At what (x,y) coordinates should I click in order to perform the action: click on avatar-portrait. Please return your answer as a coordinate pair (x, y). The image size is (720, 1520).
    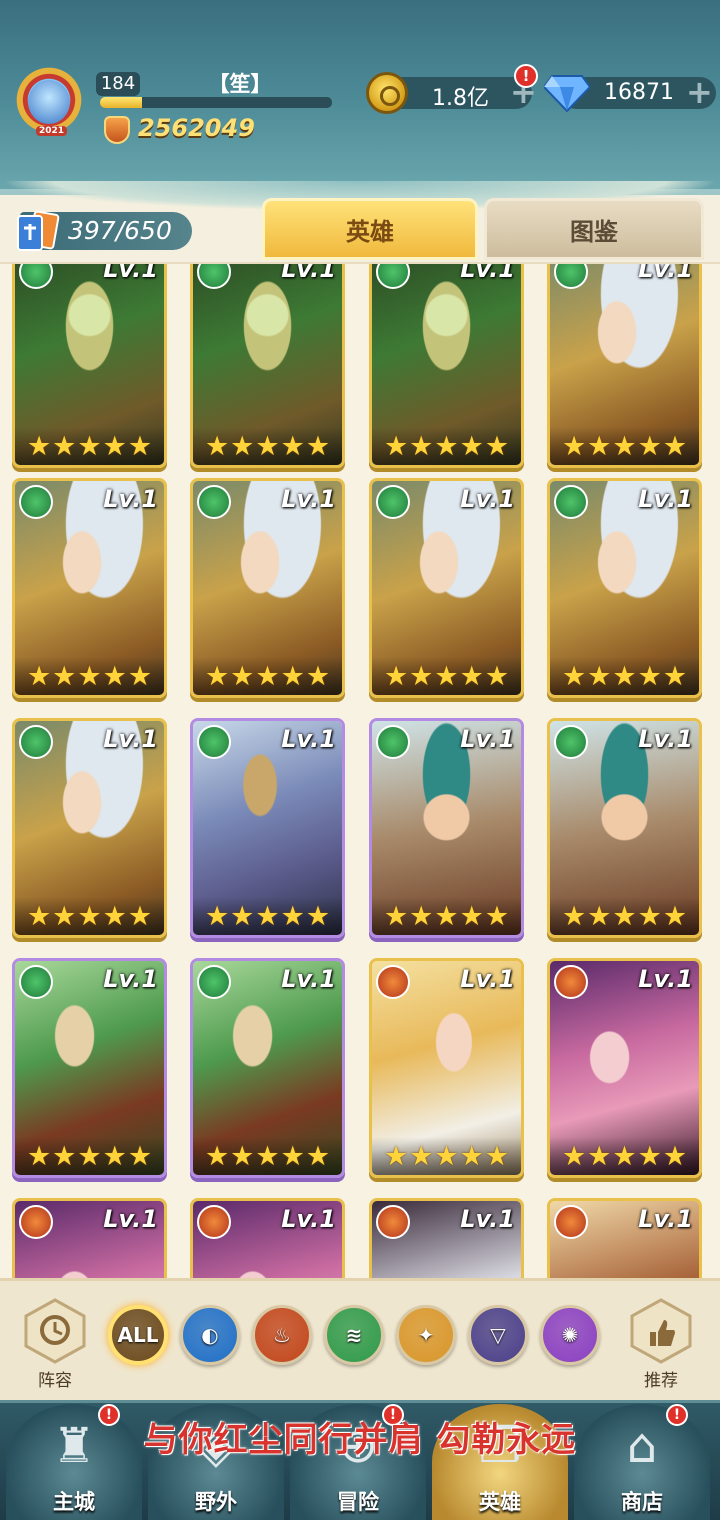
    Looking at the image, I should click on (49, 102).